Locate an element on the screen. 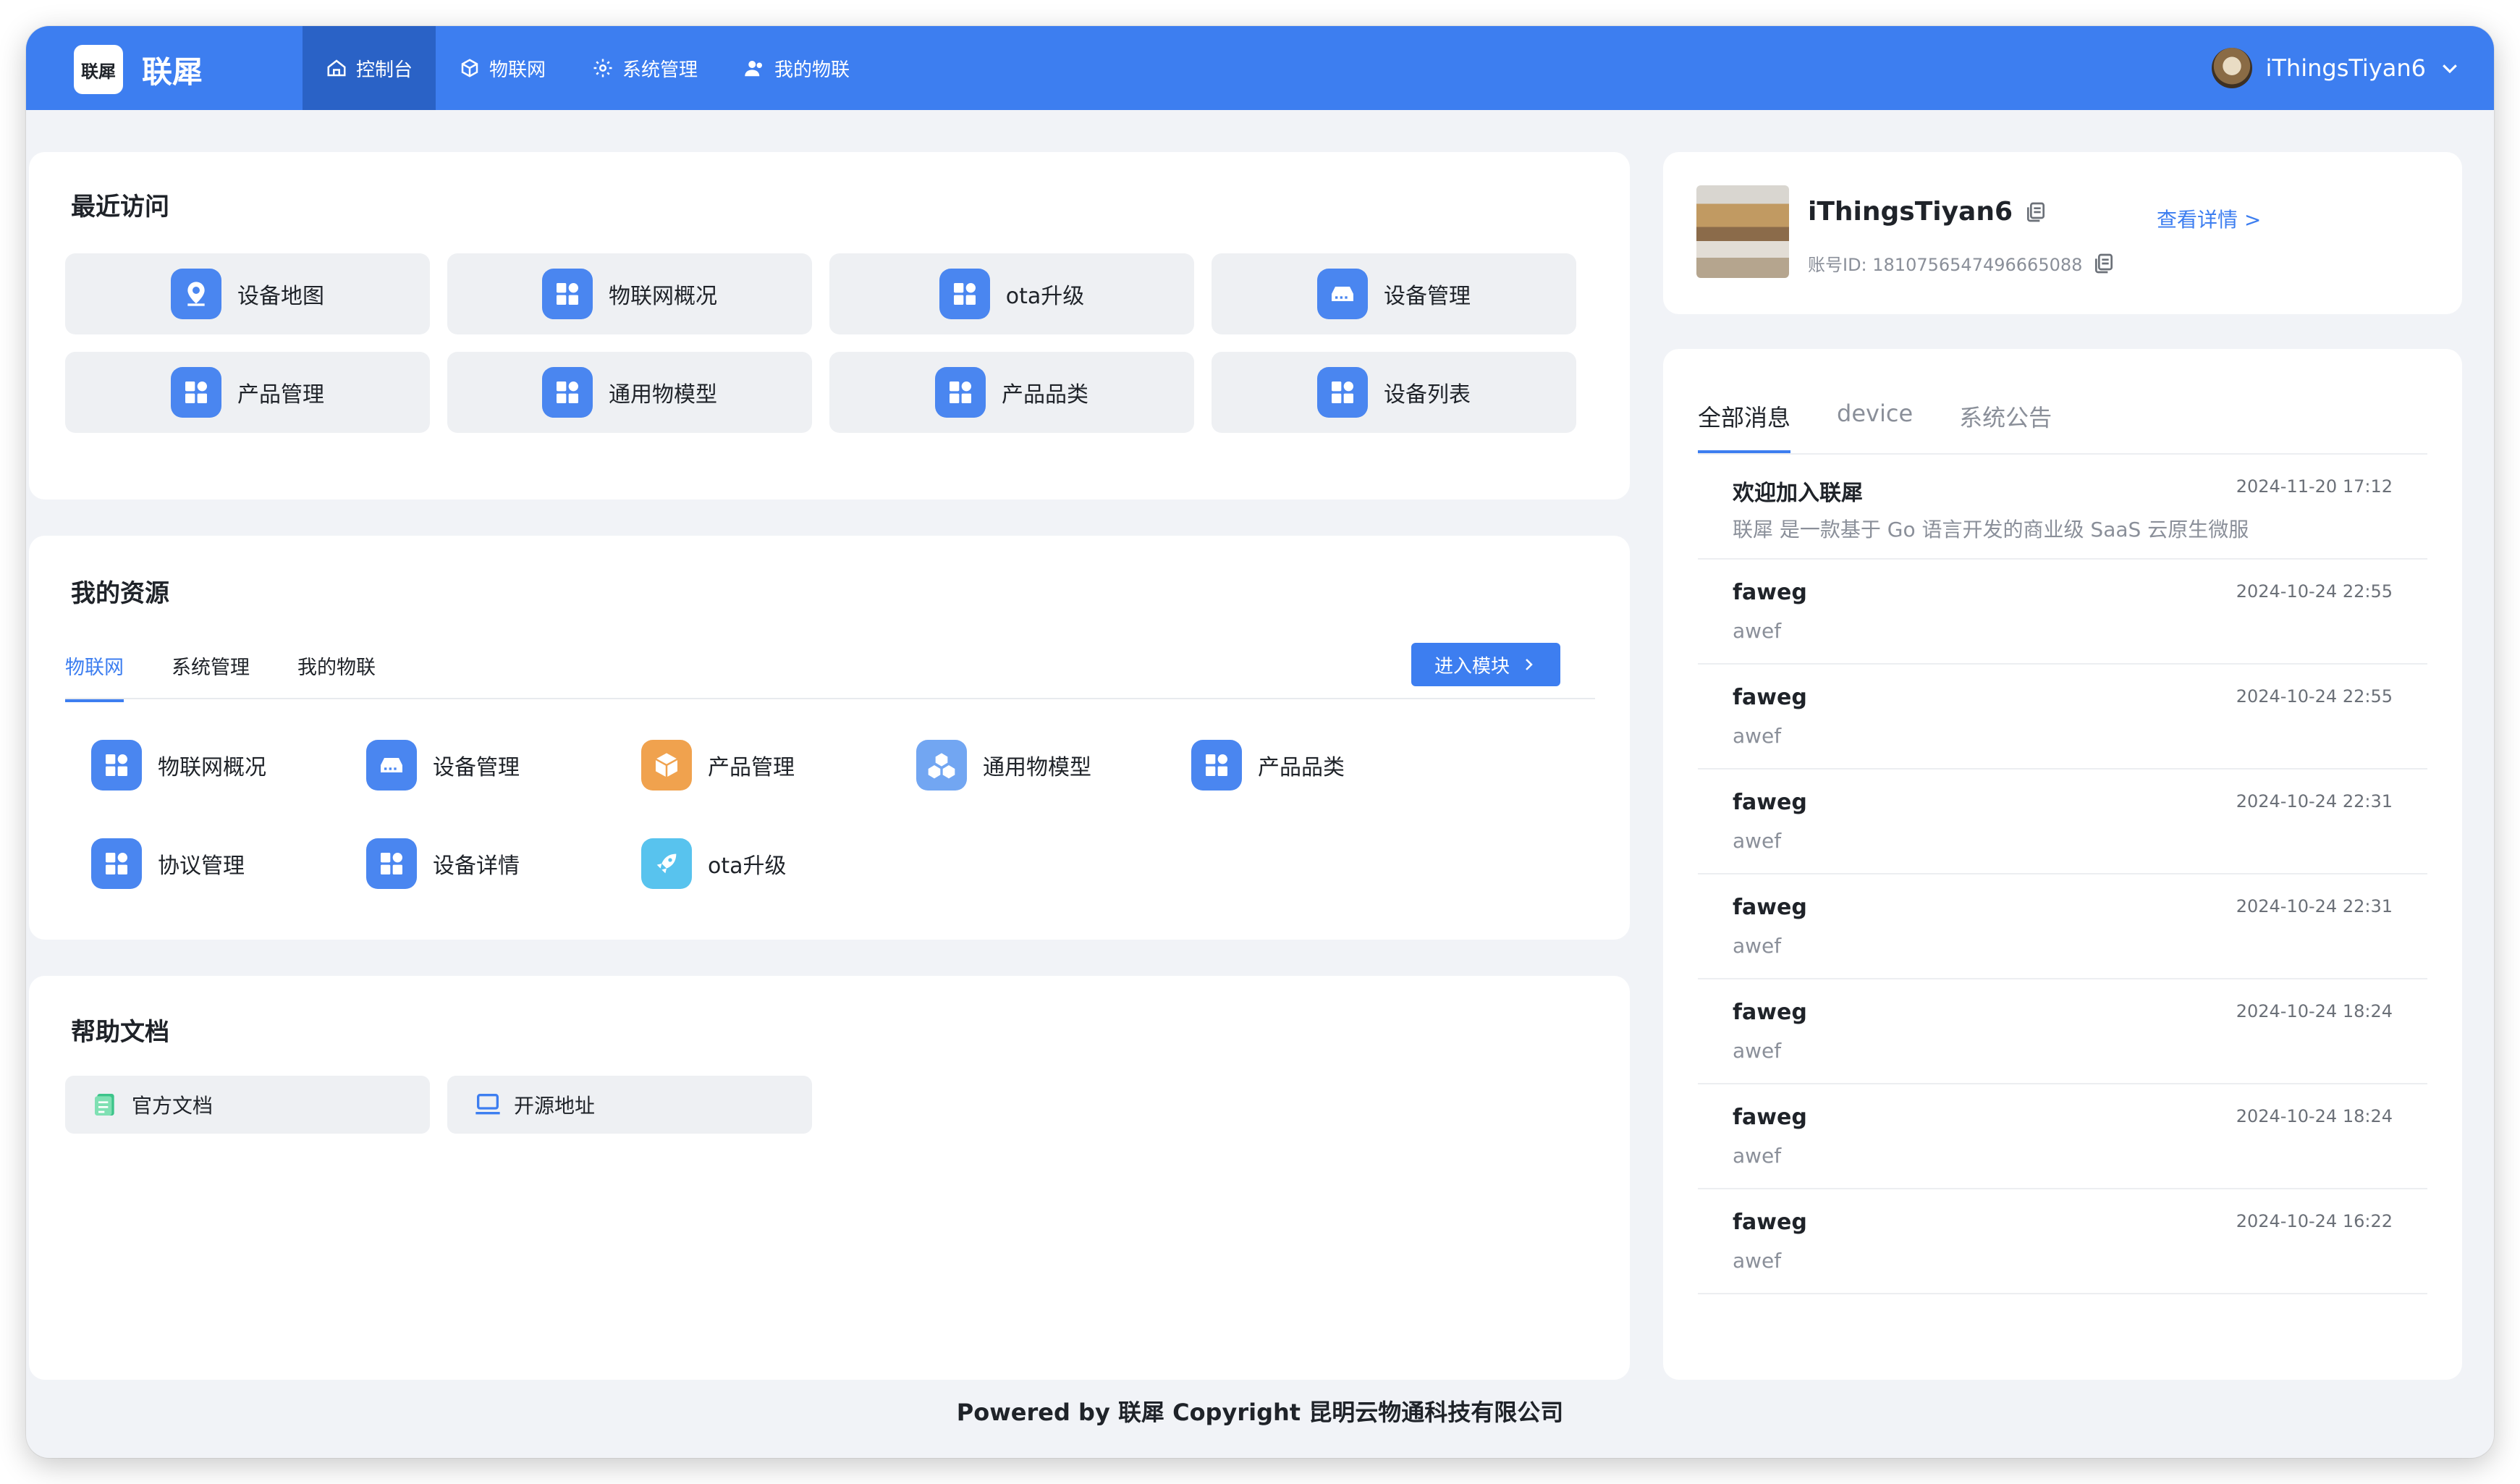  nav-dashboard: 控制台 is located at coordinates (369, 68).